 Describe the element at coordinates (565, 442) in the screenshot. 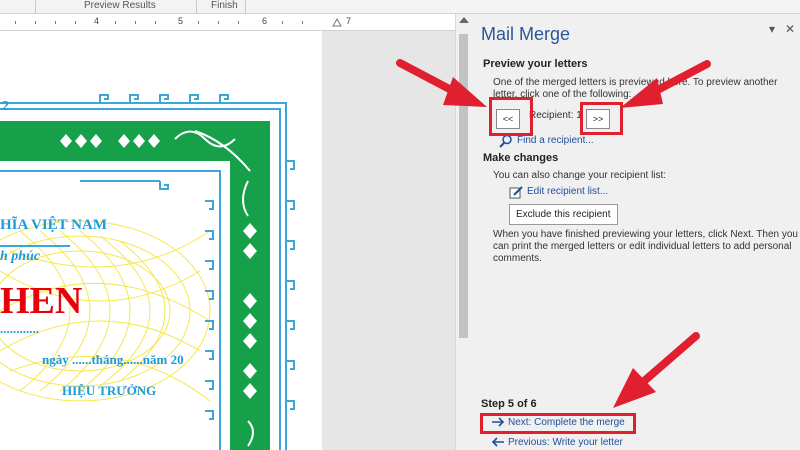

I see `previous-step-link: Previous: Write your letter` at that location.